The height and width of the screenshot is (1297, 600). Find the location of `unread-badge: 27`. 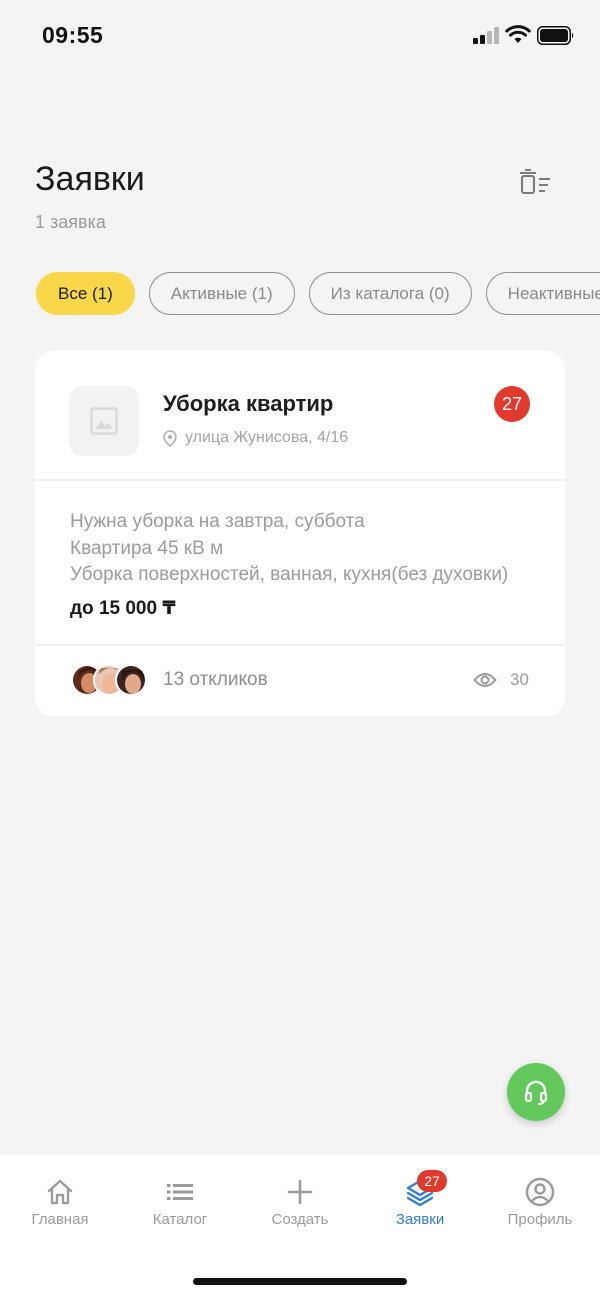

unread-badge: 27 is located at coordinates (512, 404).